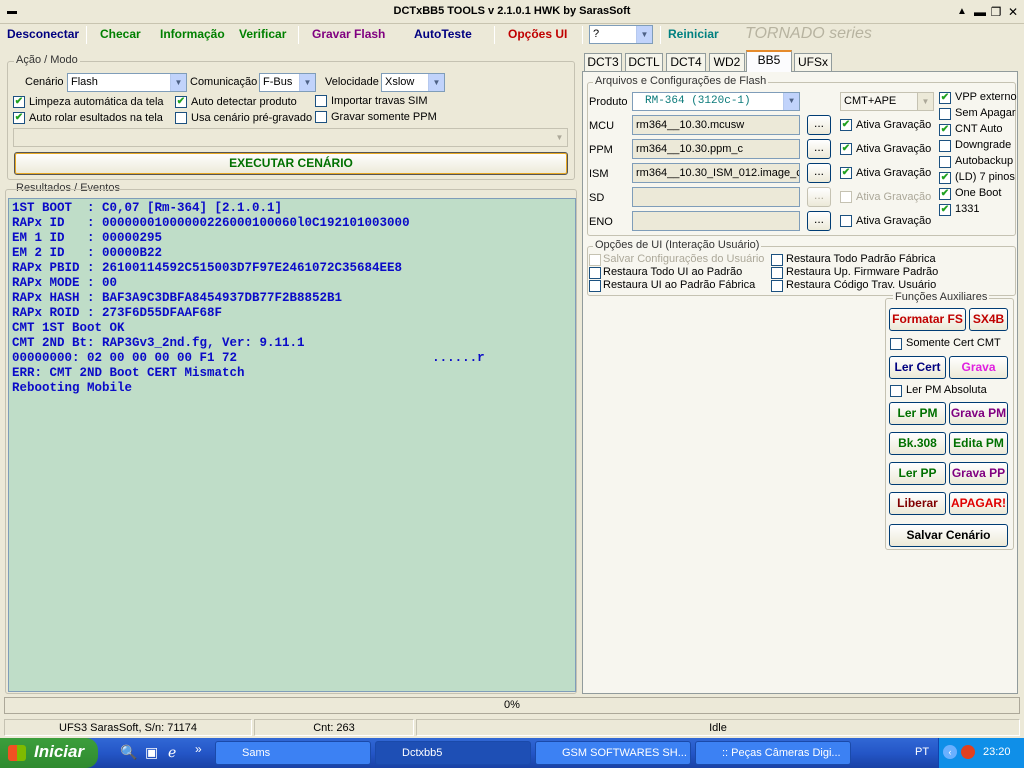  What do you see at coordinates (198, 749) in the screenshot?
I see `chevron-right-icon: »` at bounding box center [198, 749].